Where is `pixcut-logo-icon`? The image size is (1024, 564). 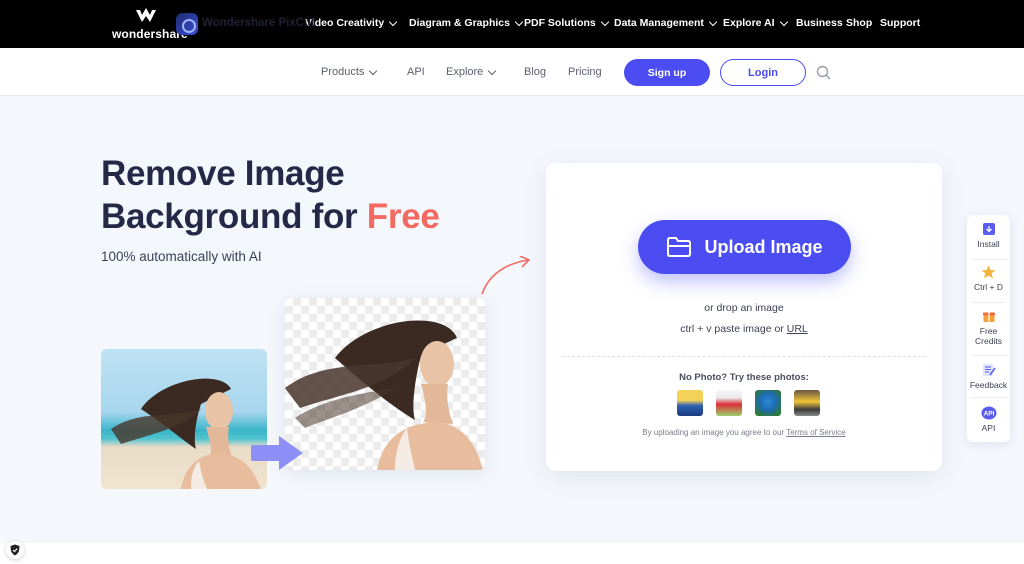 pixcut-logo-icon is located at coordinates (187, 24).